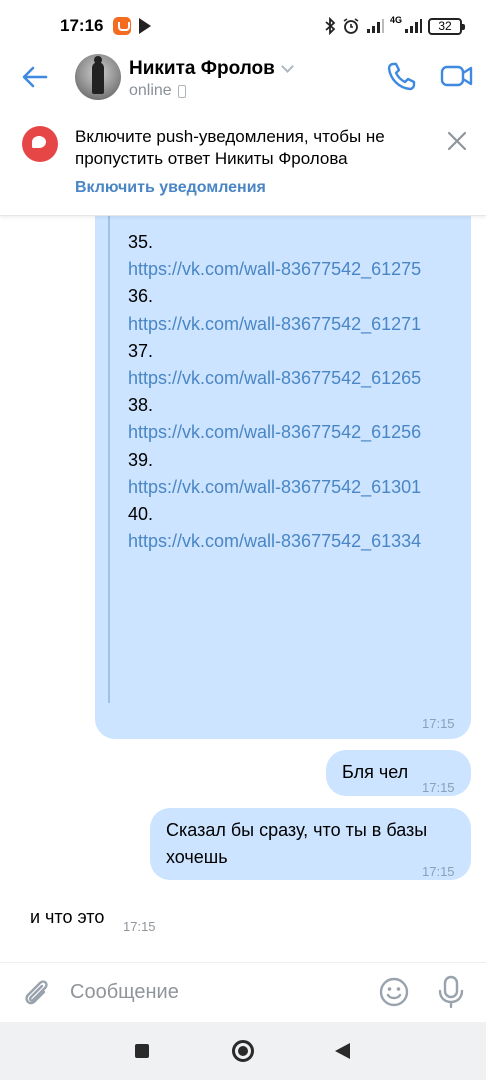 This screenshot has width=486, height=1080. I want to click on list-item-number: 36., so click(141, 296).